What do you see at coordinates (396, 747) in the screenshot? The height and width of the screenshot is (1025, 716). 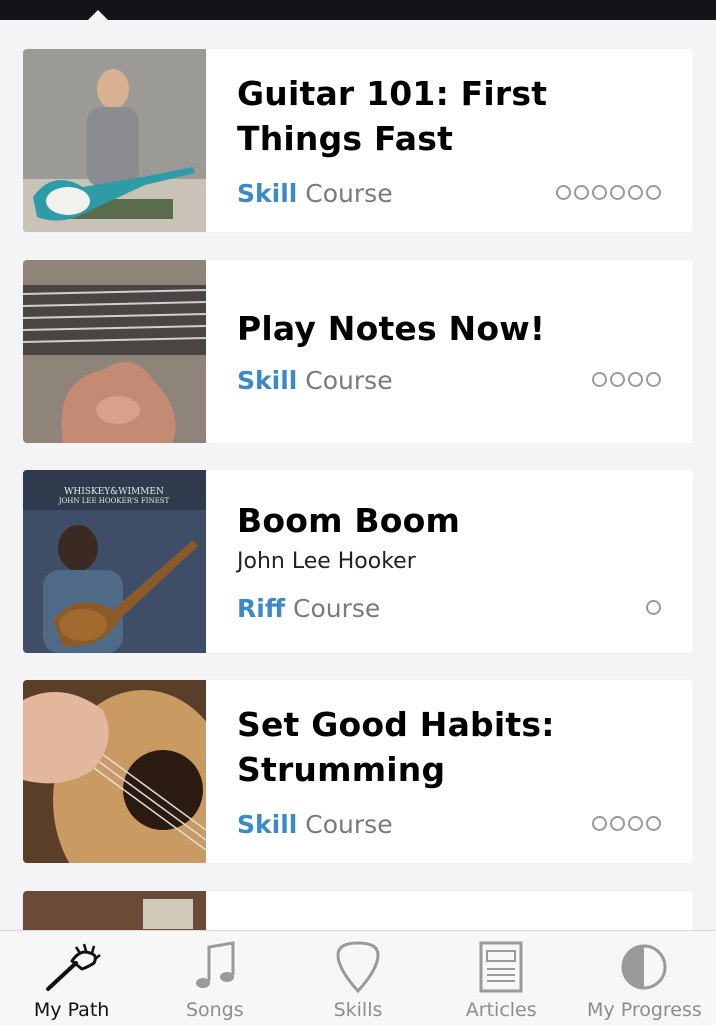 I see `course-title: Set Good Habits: Strumming` at bounding box center [396, 747].